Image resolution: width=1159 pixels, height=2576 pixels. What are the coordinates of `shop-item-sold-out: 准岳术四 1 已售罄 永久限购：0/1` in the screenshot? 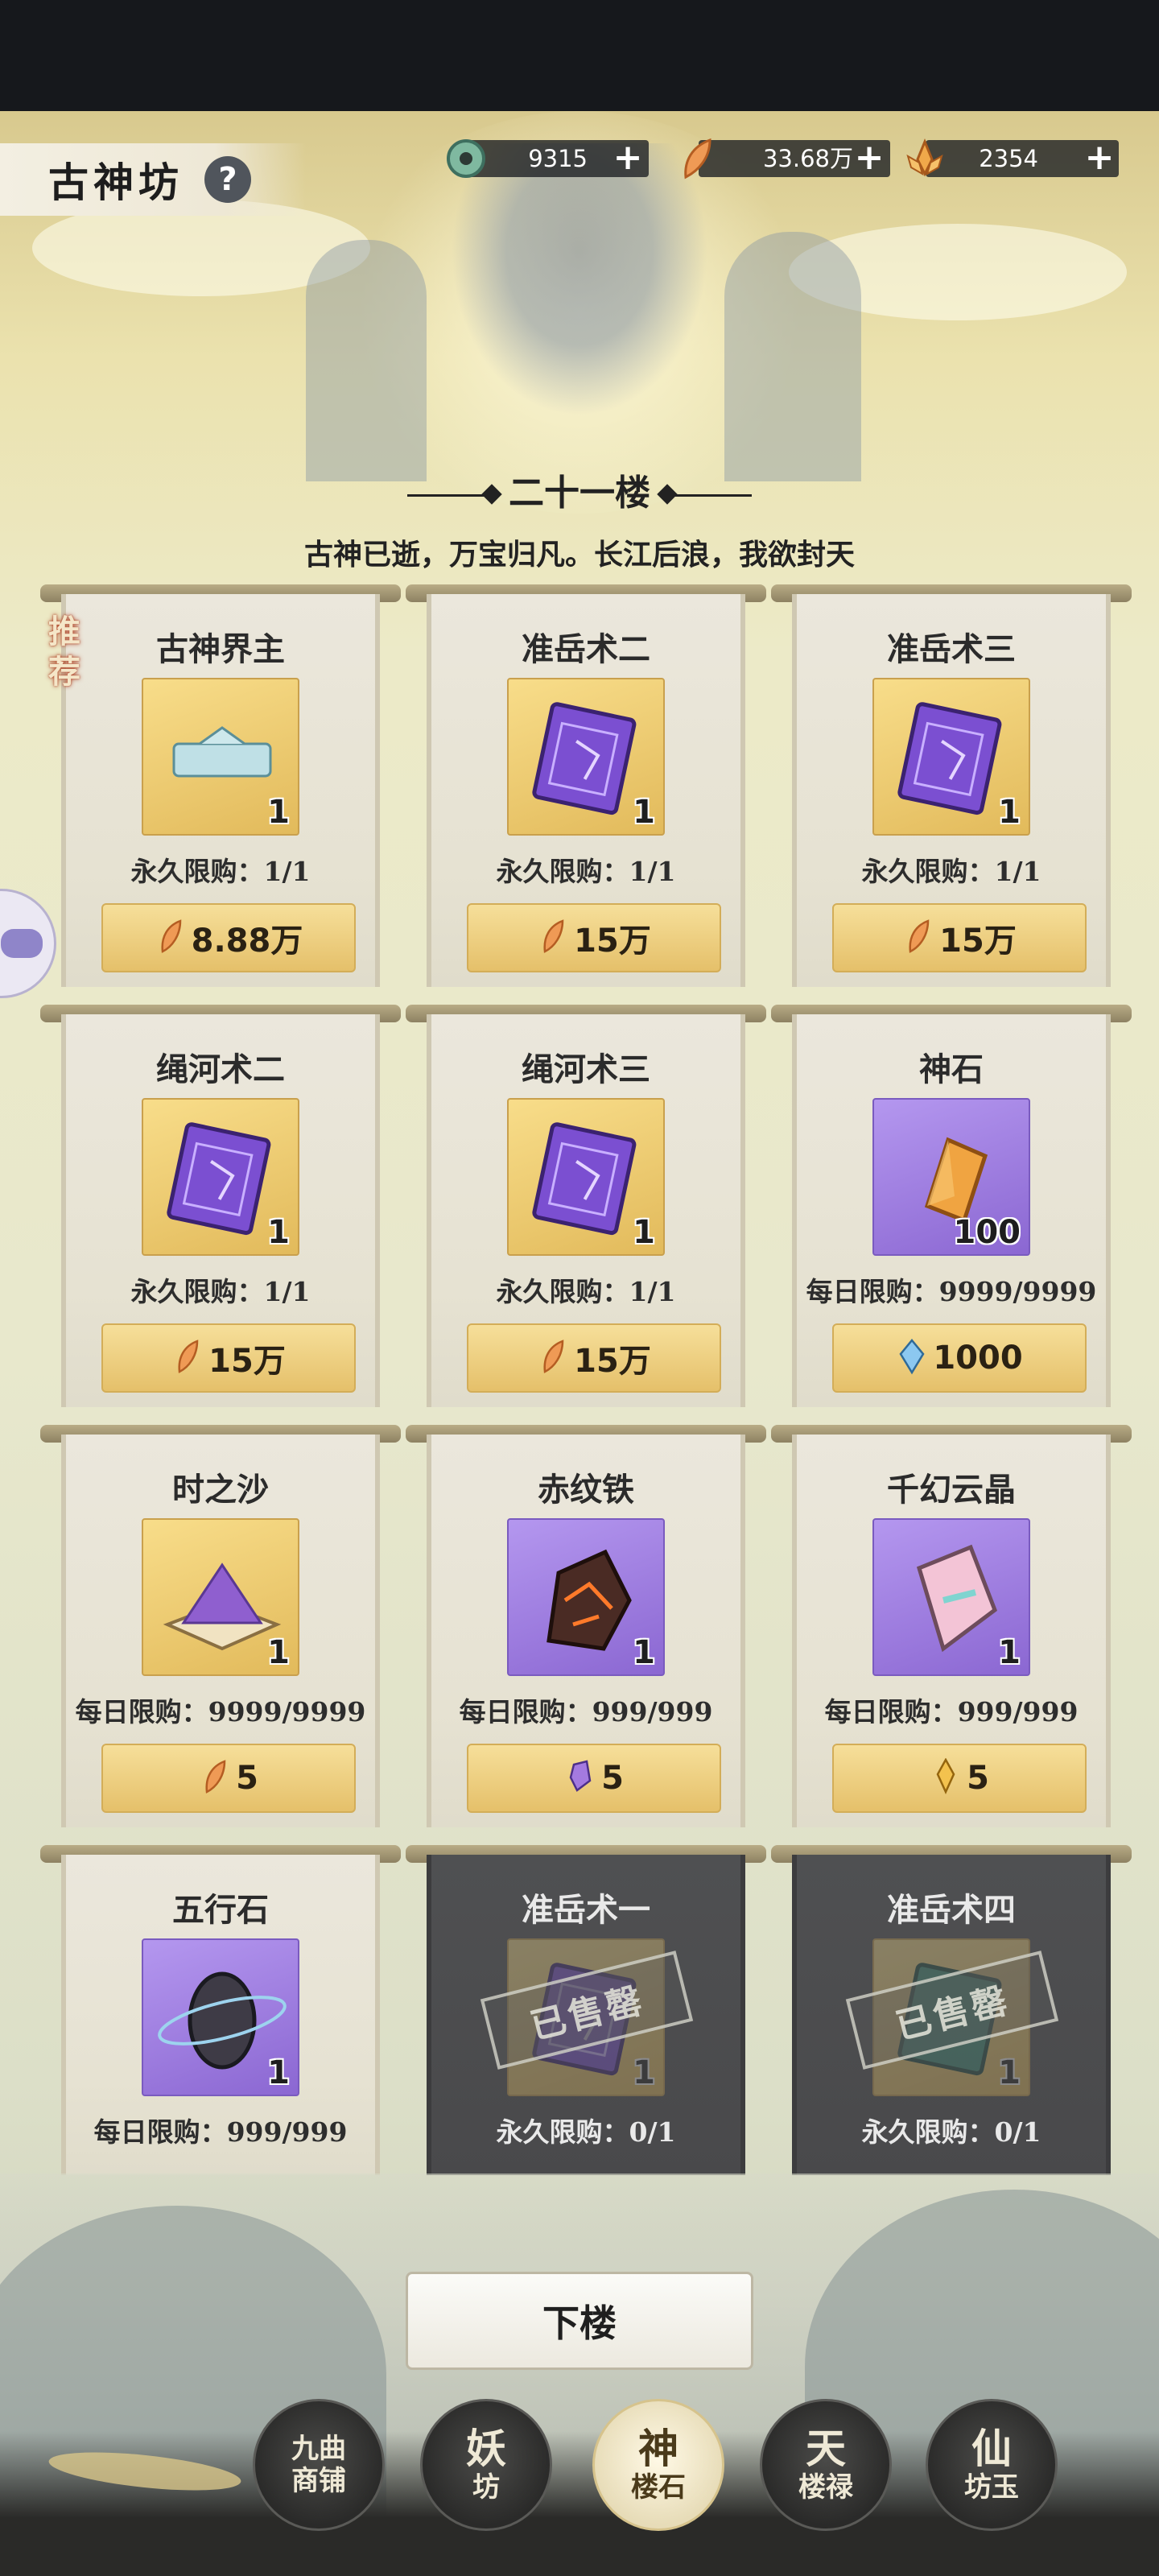 It's located at (951, 2010).